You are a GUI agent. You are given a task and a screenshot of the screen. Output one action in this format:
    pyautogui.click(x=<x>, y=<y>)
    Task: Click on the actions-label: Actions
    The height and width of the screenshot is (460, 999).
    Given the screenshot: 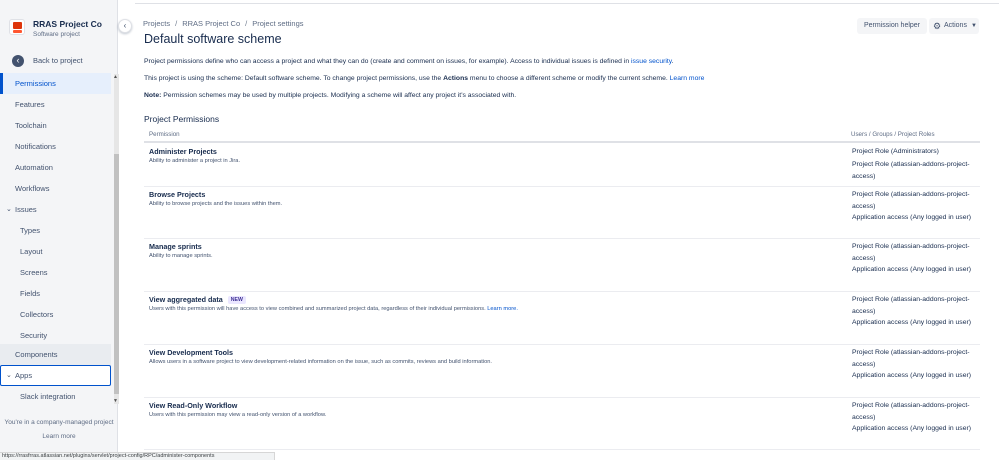 What is the action you would take?
    pyautogui.click(x=955, y=25)
    